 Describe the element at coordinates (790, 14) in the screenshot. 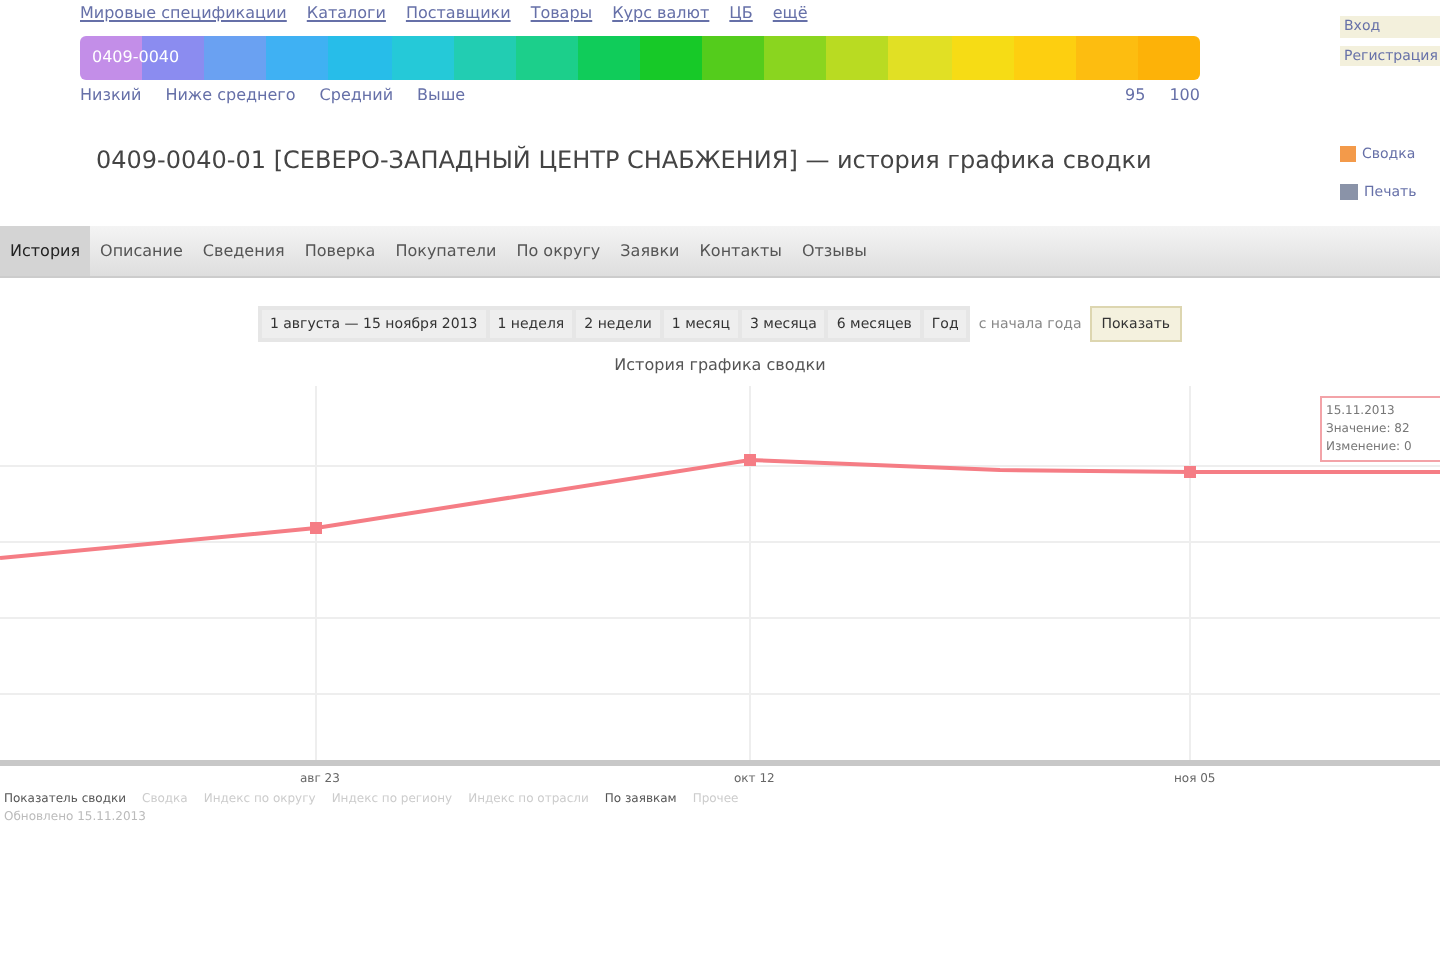

I see `top-link: ещё` at that location.